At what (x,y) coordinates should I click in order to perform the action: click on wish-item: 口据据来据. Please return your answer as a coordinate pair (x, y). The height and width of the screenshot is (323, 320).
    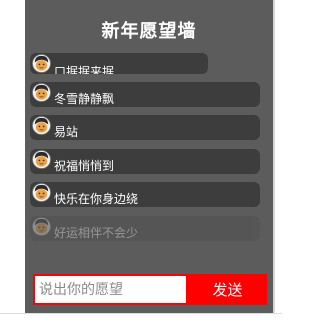
    Looking at the image, I should click on (119, 63).